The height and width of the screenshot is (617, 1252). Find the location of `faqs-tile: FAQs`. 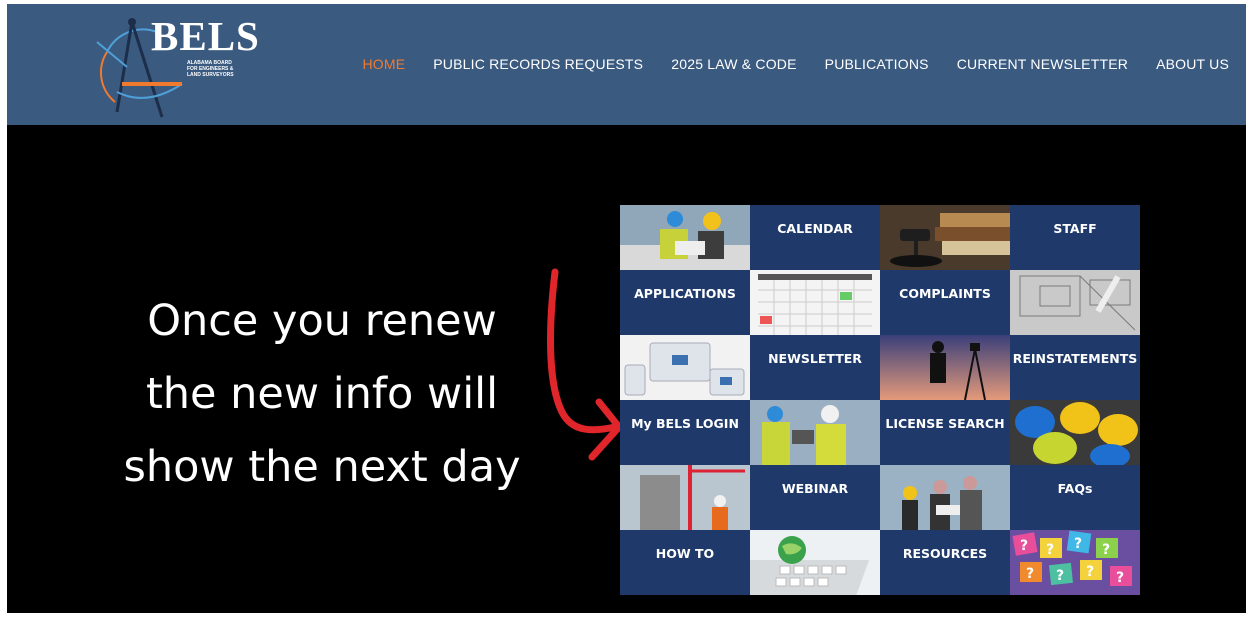

faqs-tile: FAQs is located at coordinates (1075, 497).